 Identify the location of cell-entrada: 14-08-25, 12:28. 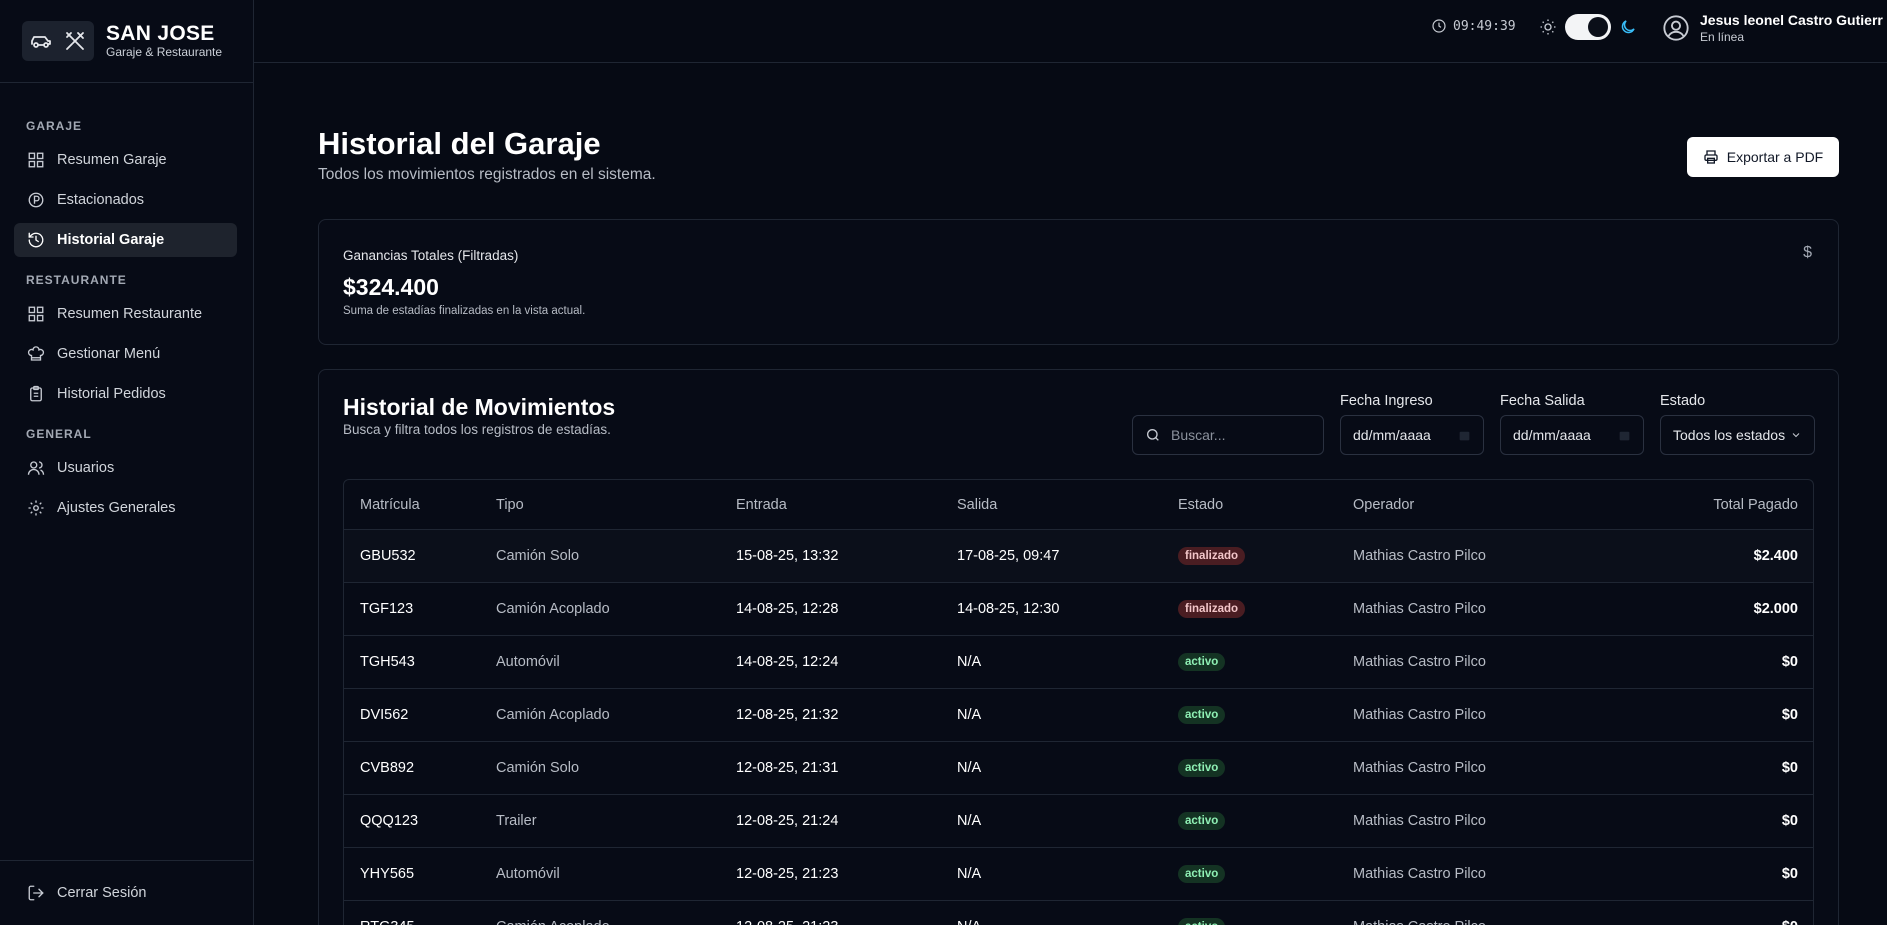
(787, 609).